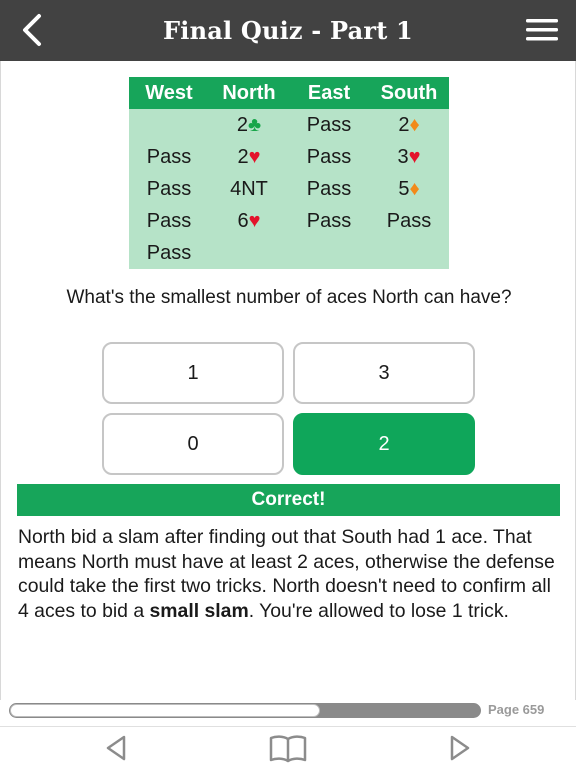 The height and width of the screenshot is (768, 576). What do you see at coordinates (409, 93) in the screenshot?
I see `column-header-south: South` at bounding box center [409, 93].